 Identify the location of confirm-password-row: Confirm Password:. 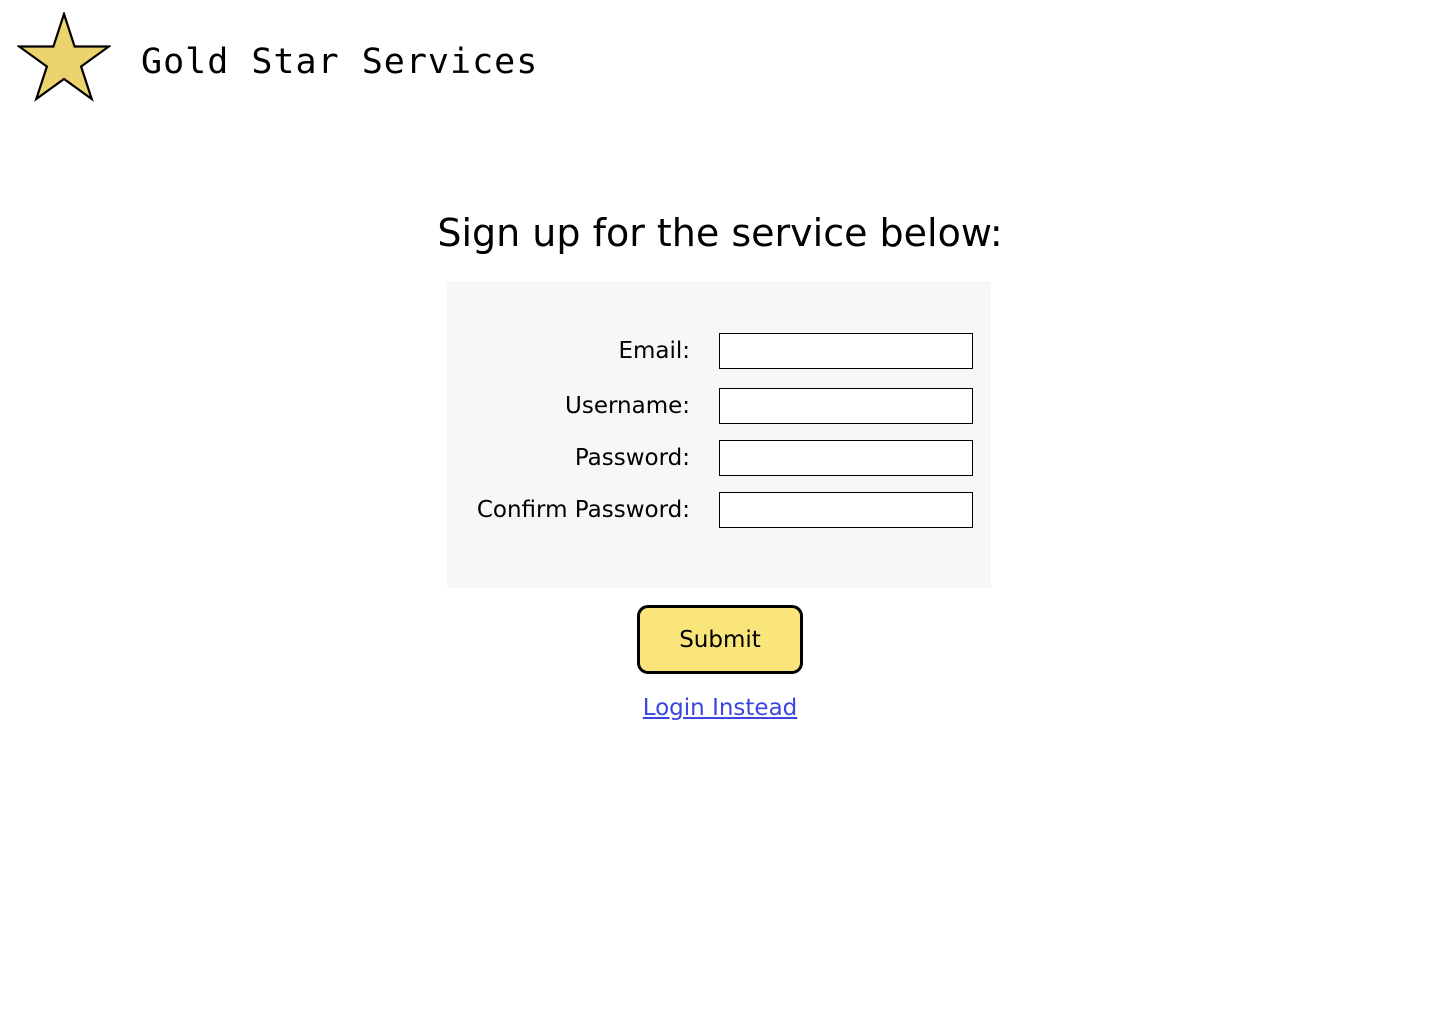
(719, 510).